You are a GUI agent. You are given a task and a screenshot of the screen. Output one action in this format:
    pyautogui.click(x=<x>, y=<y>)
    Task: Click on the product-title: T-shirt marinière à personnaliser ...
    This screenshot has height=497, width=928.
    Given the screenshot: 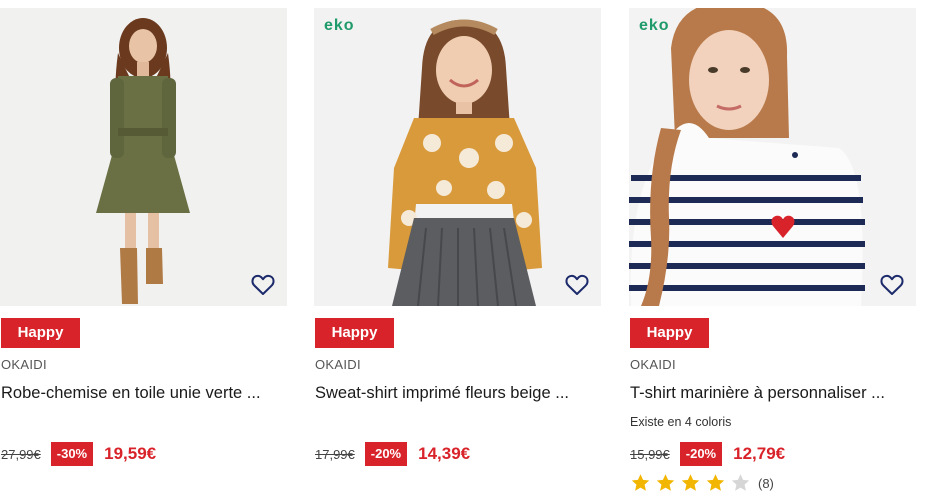 What is the action you would take?
    pyautogui.click(x=772, y=393)
    